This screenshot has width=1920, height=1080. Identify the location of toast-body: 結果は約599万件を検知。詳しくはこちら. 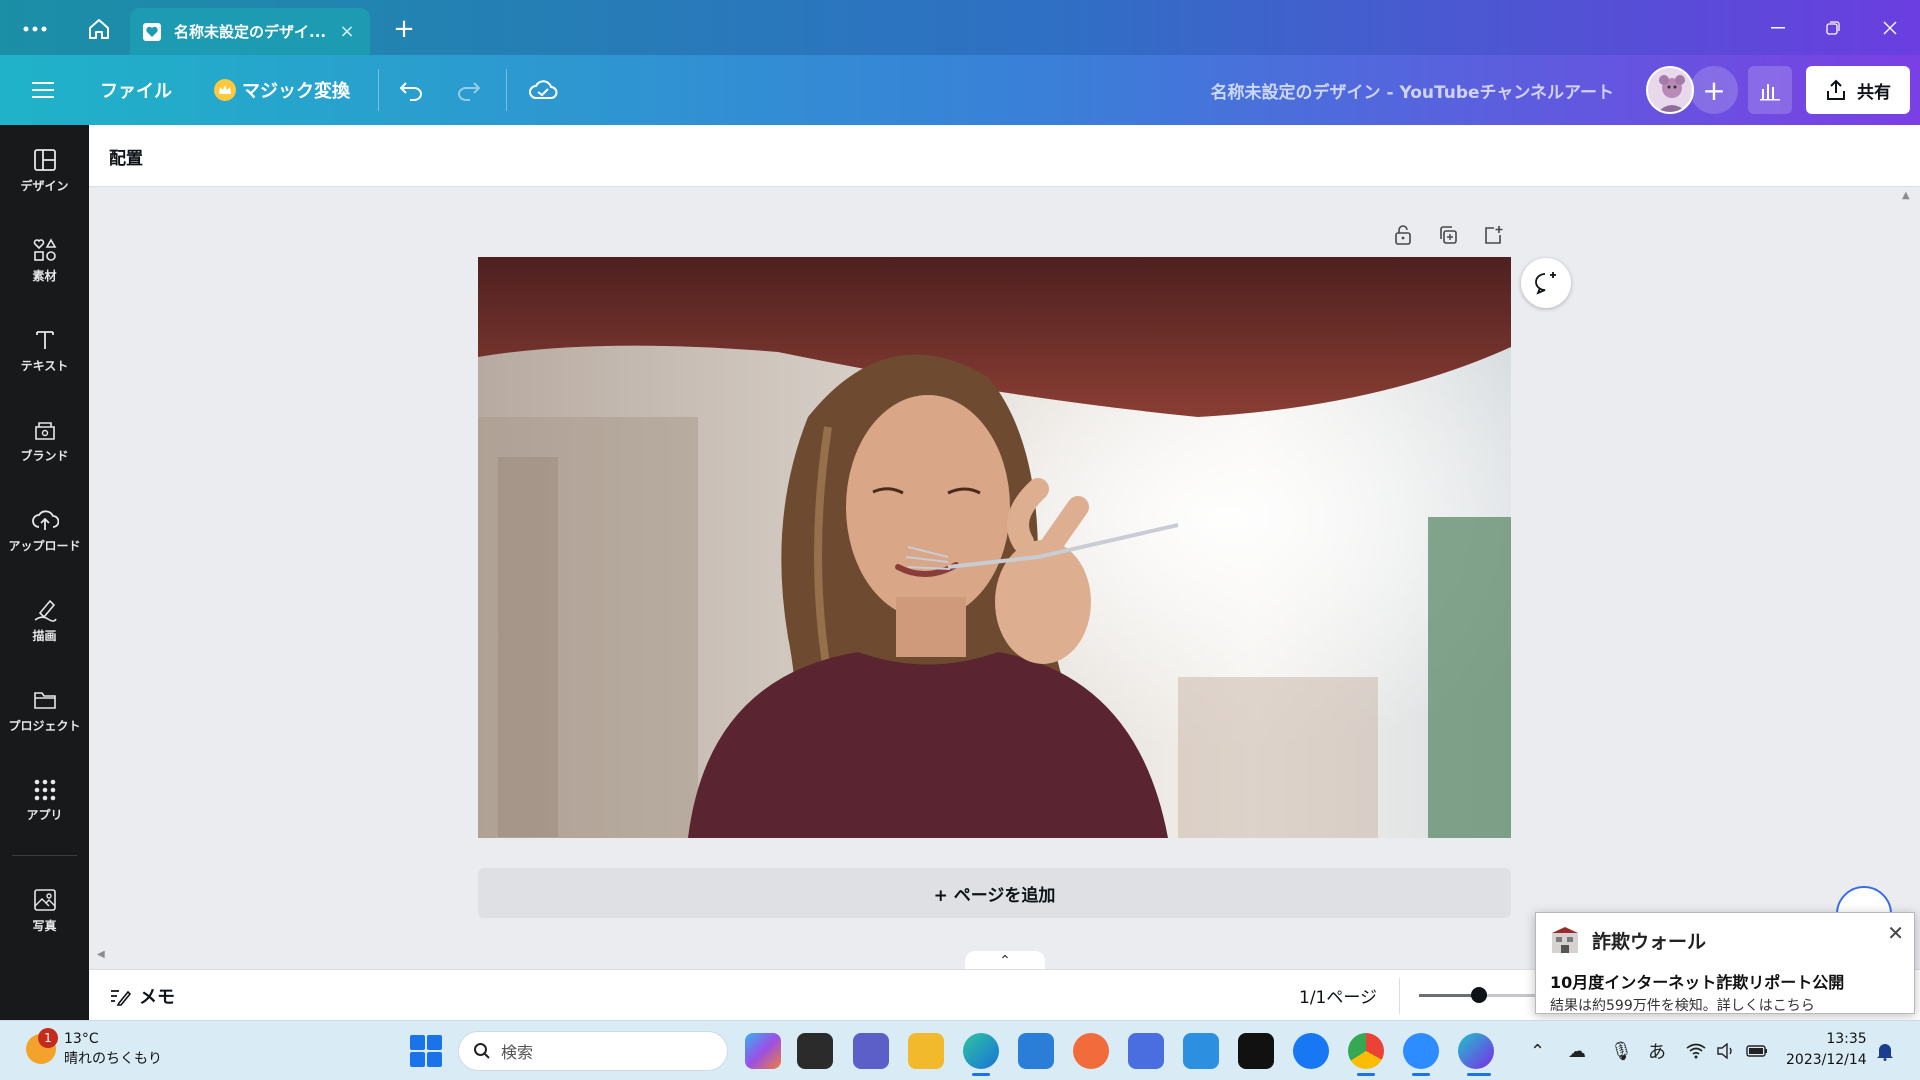
(1682, 1006).